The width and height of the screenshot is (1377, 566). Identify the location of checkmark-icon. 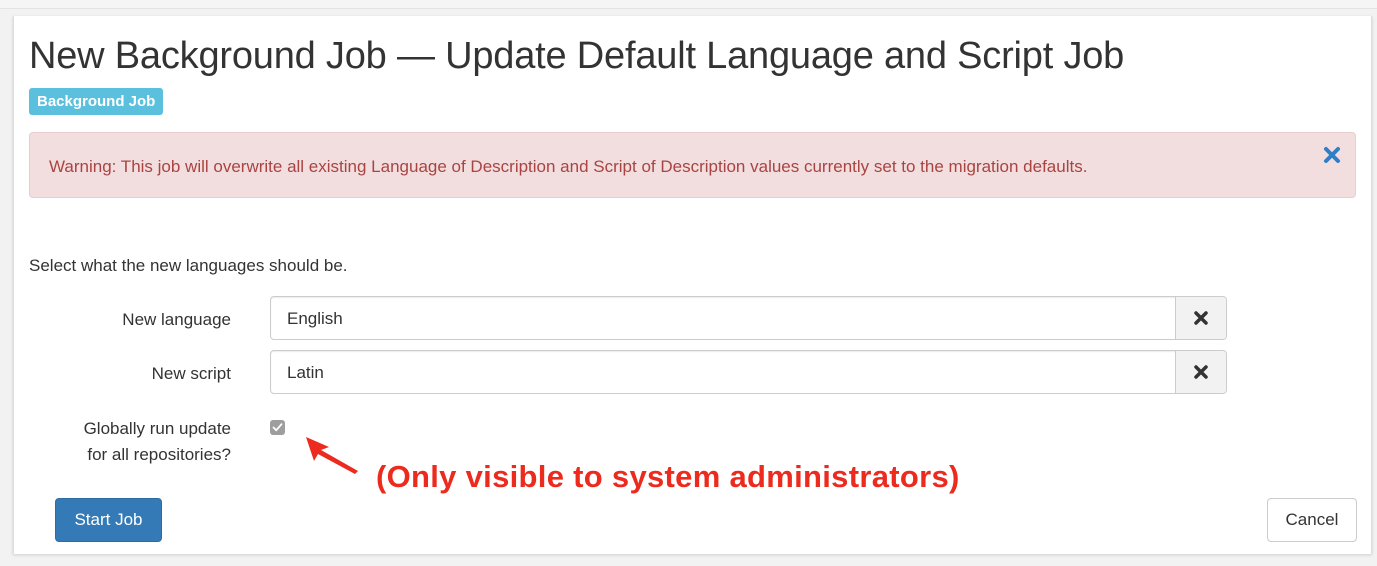
(277, 427).